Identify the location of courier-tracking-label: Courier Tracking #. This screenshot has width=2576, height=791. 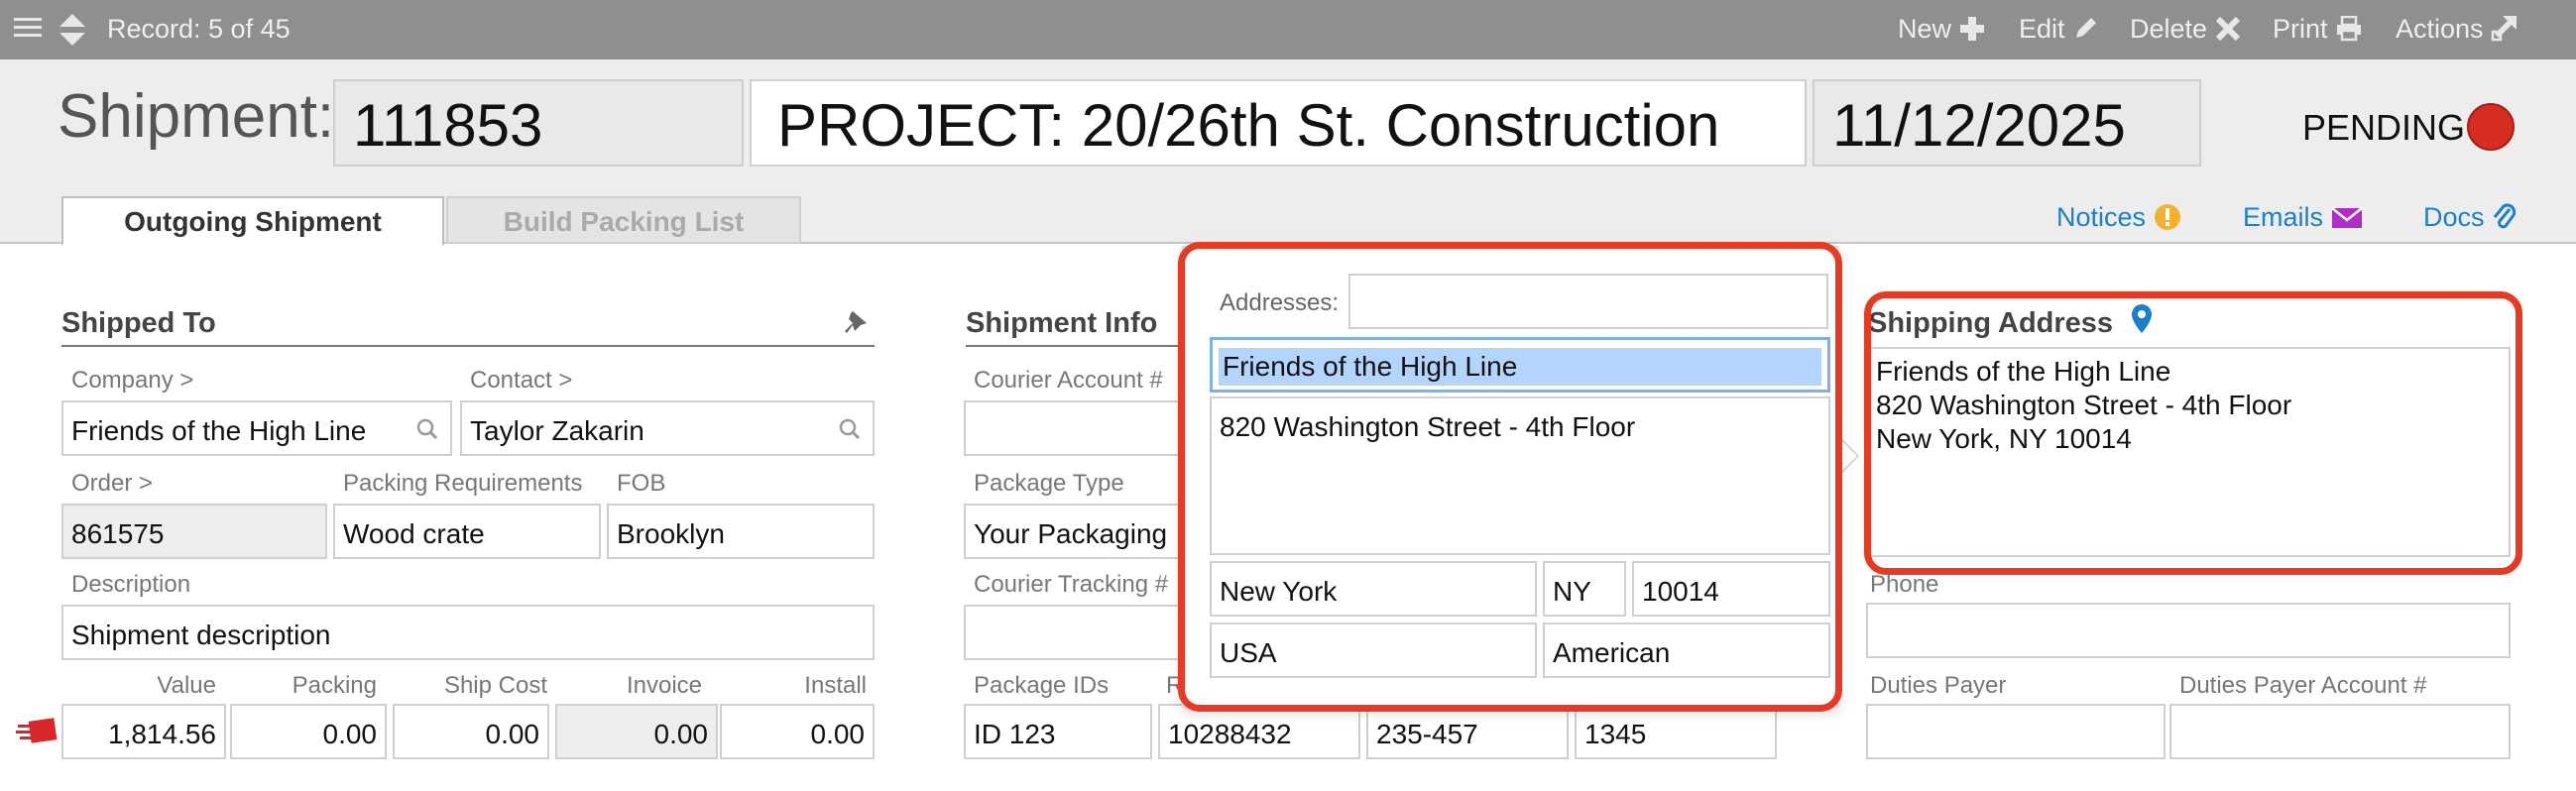
(1072, 584).